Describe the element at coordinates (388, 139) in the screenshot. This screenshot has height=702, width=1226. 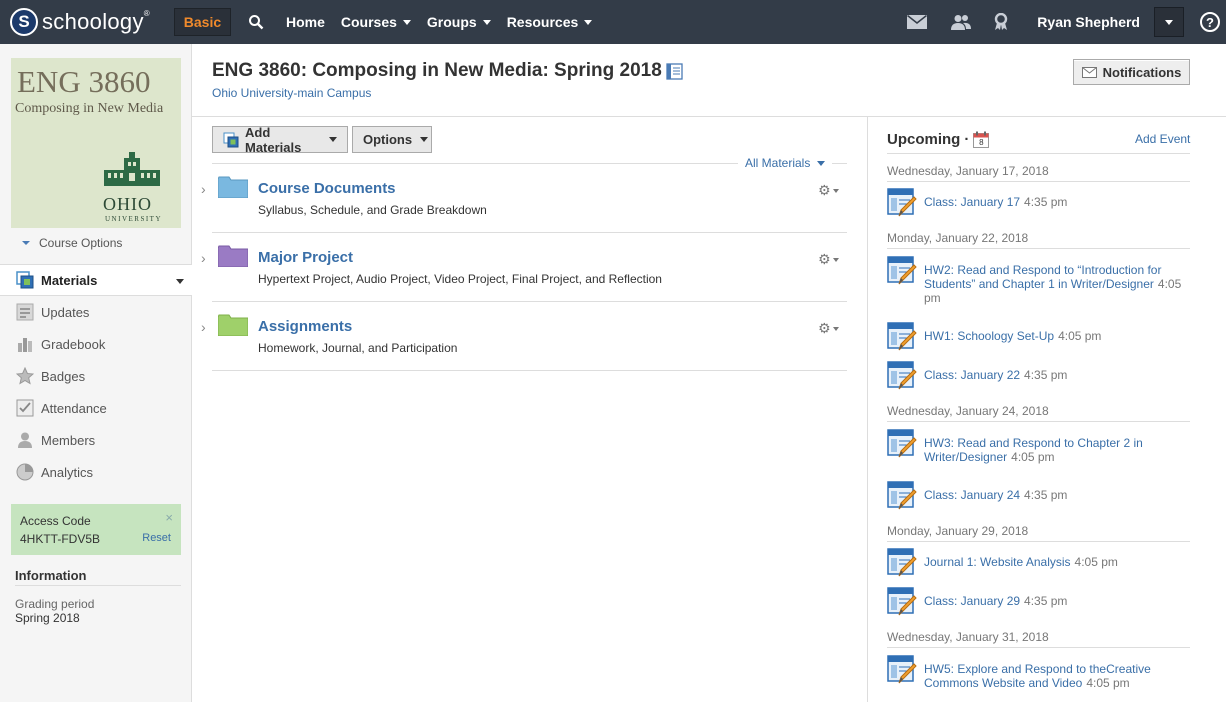
I see `options-label: Options` at that location.